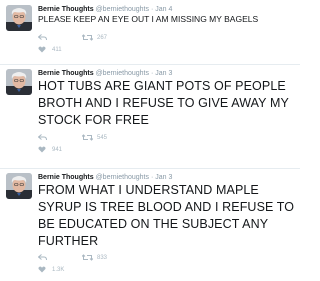 The height and width of the screenshot is (281, 320). What do you see at coordinates (94, 257) in the screenshot?
I see `retweet-button: 833` at bounding box center [94, 257].